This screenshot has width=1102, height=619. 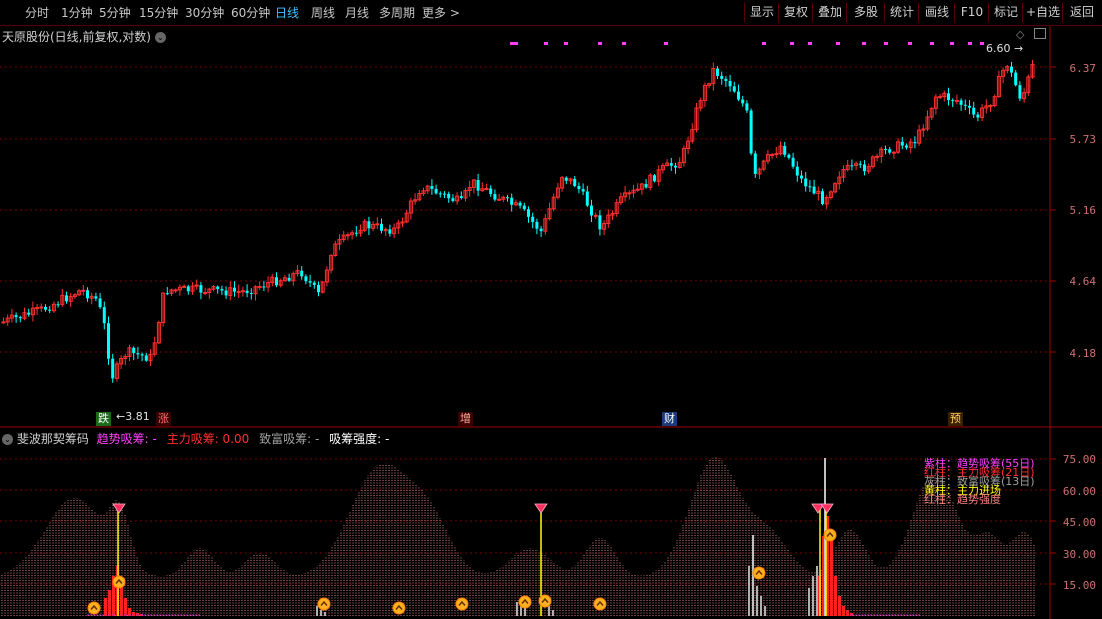 What do you see at coordinates (829, 12) in the screenshot?
I see `overlay-button: 叠加` at bounding box center [829, 12].